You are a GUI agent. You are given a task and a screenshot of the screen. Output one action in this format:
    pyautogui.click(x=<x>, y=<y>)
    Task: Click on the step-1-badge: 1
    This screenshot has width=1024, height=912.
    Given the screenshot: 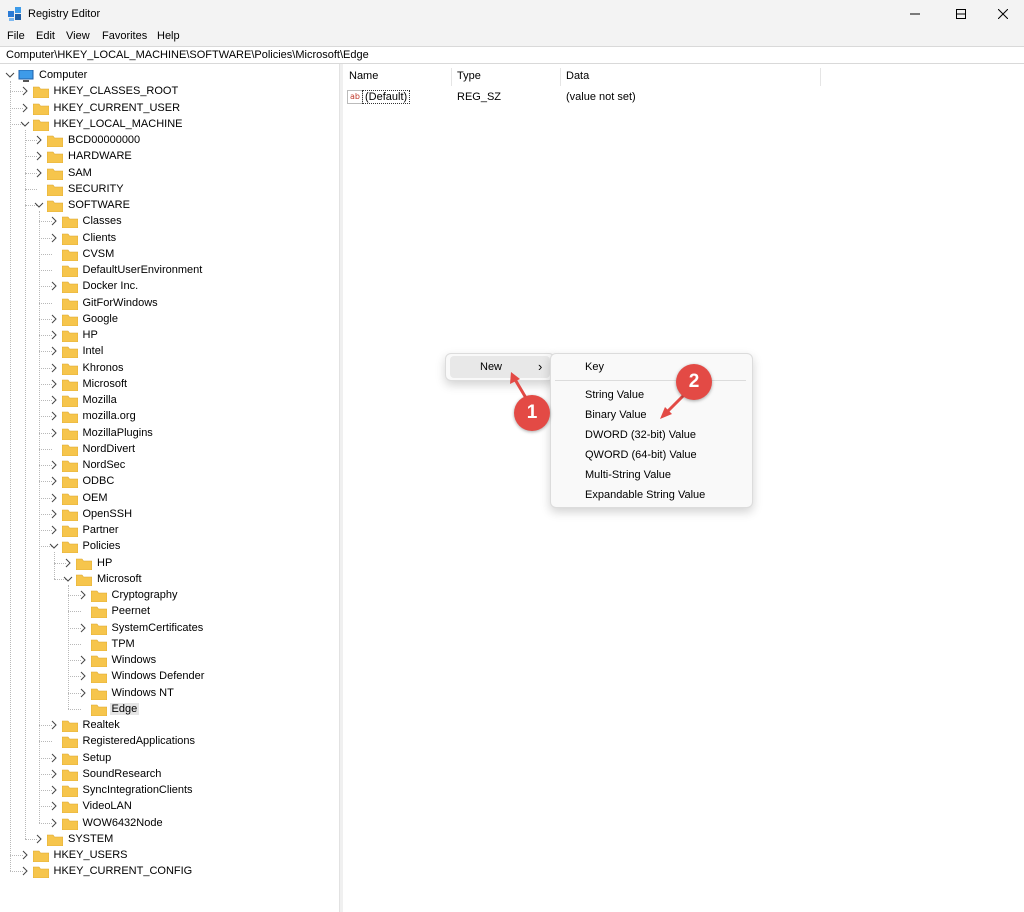 What is the action you would take?
    pyautogui.click(x=532, y=413)
    